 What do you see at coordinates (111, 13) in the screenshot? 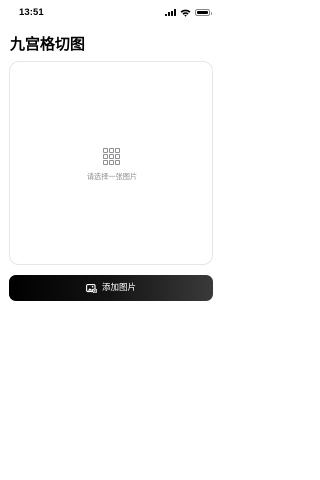
I see `status-bar: 13:51` at bounding box center [111, 13].